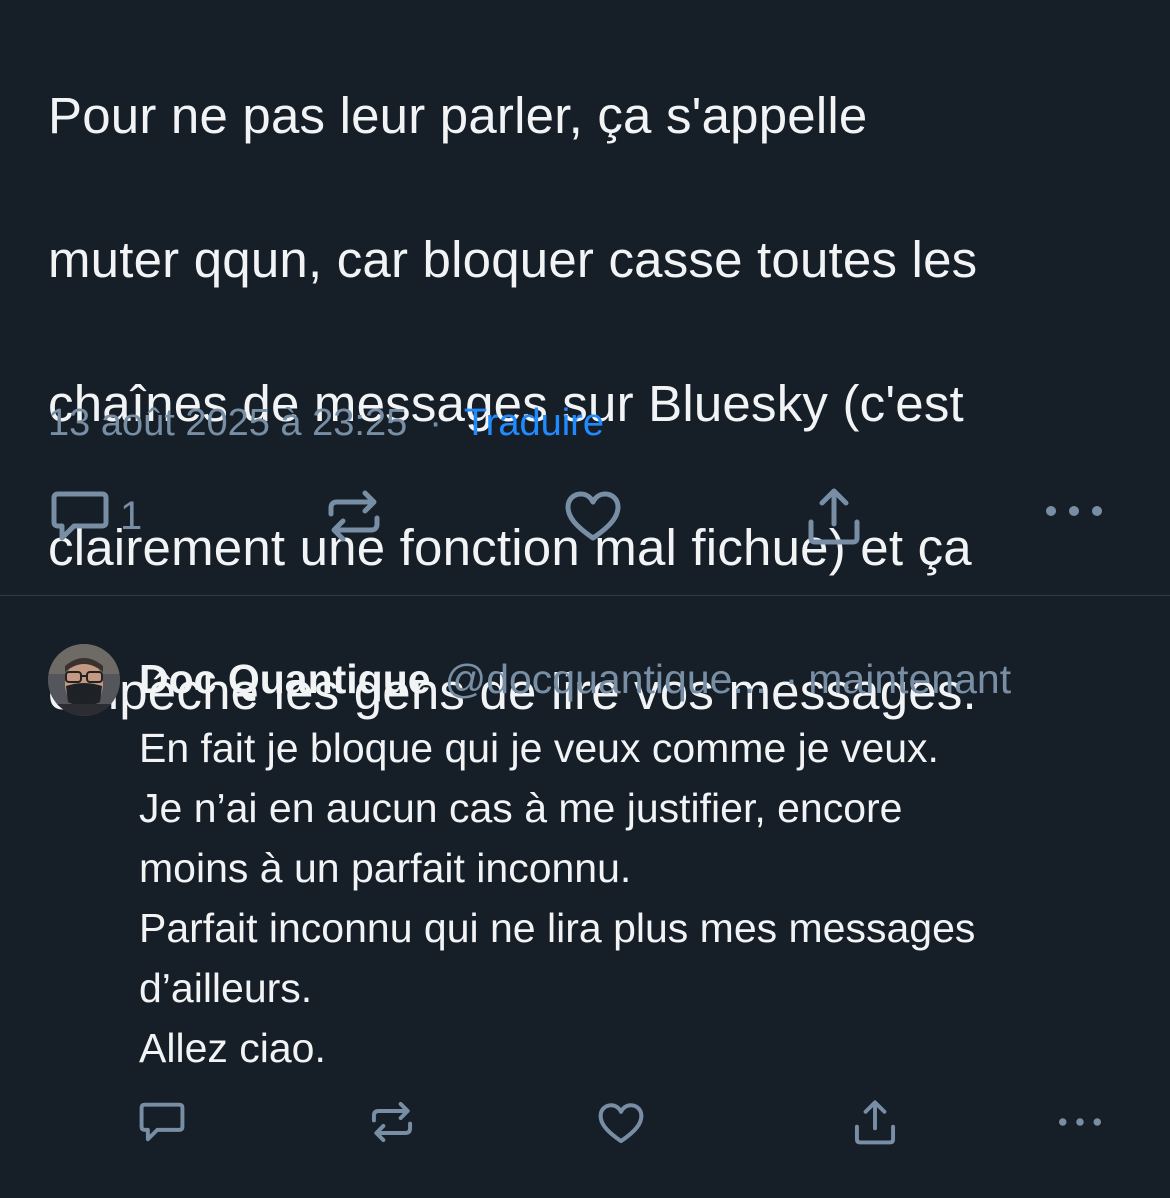 Image resolution: width=1170 pixels, height=1198 pixels. I want to click on reply-actions, so click(585, 1126).